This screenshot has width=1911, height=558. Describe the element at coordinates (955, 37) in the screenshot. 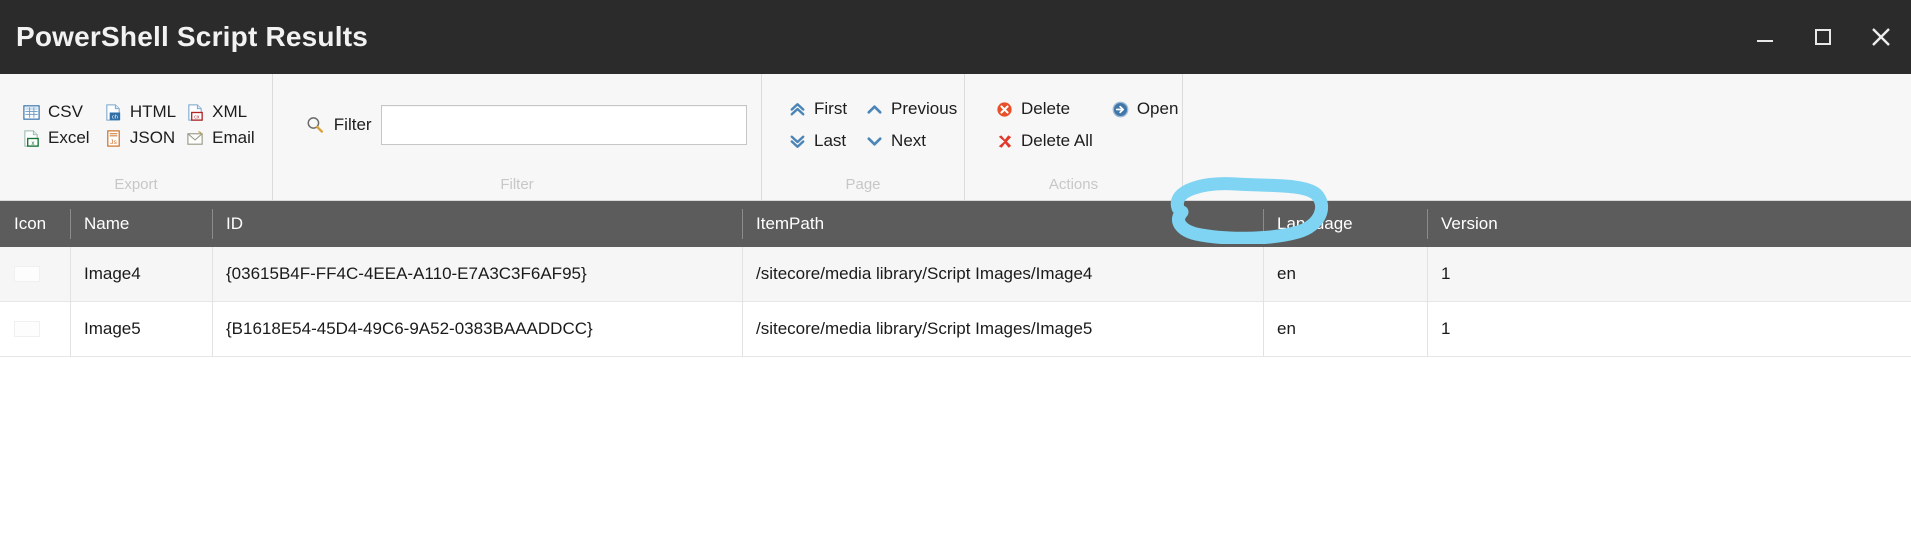

I see `title-bar: PowerShell Script Results` at that location.